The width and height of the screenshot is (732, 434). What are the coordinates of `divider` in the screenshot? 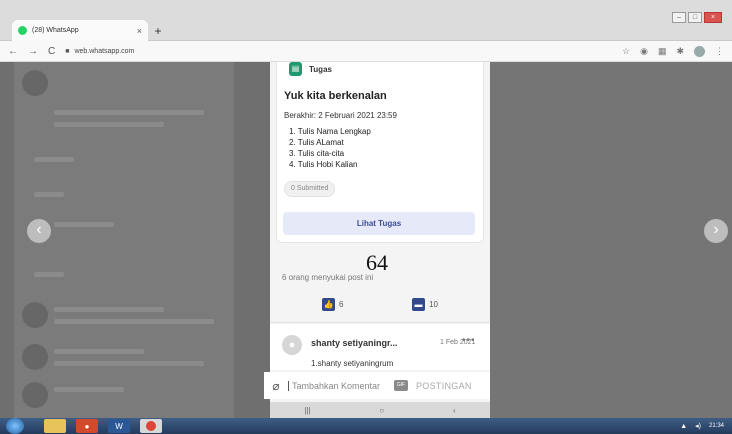 It's located at (380, 322).